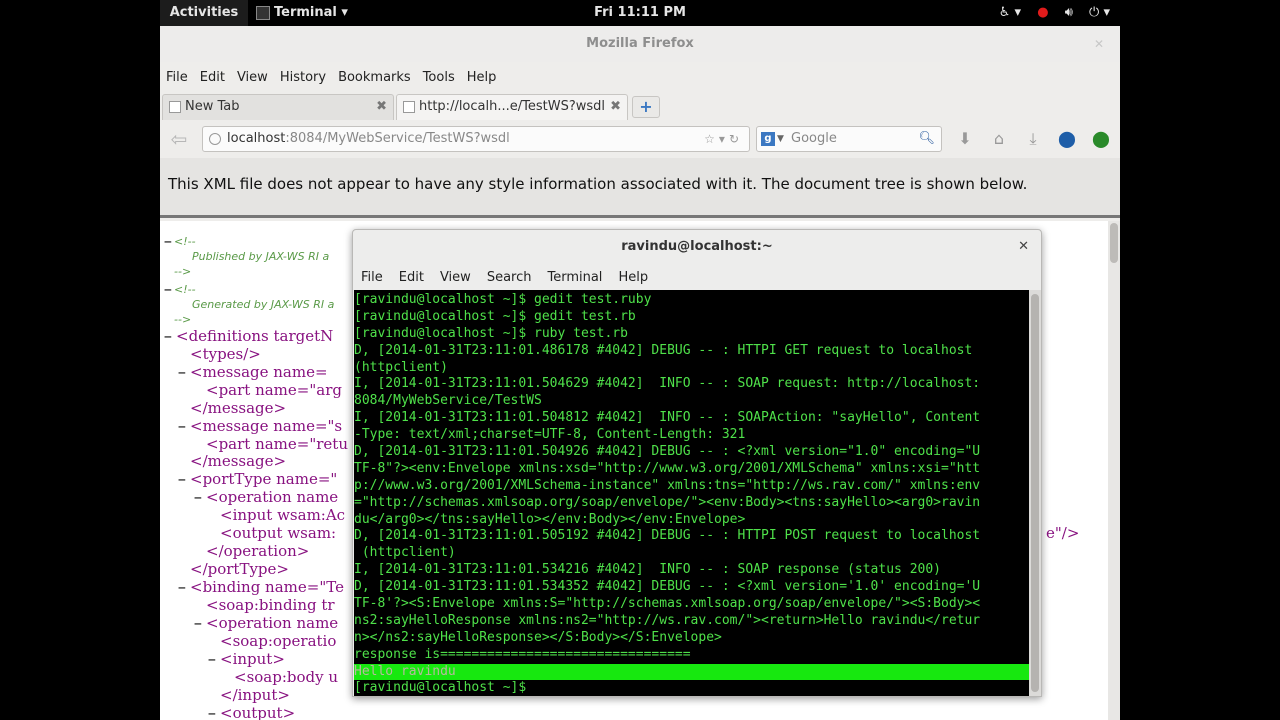 The height and width of the screenshot is (720, 1280). What do you see at coordinates (225, 354) in the screenshot?
I see `xml-line: <types/>` at bounding box center [225, 354].